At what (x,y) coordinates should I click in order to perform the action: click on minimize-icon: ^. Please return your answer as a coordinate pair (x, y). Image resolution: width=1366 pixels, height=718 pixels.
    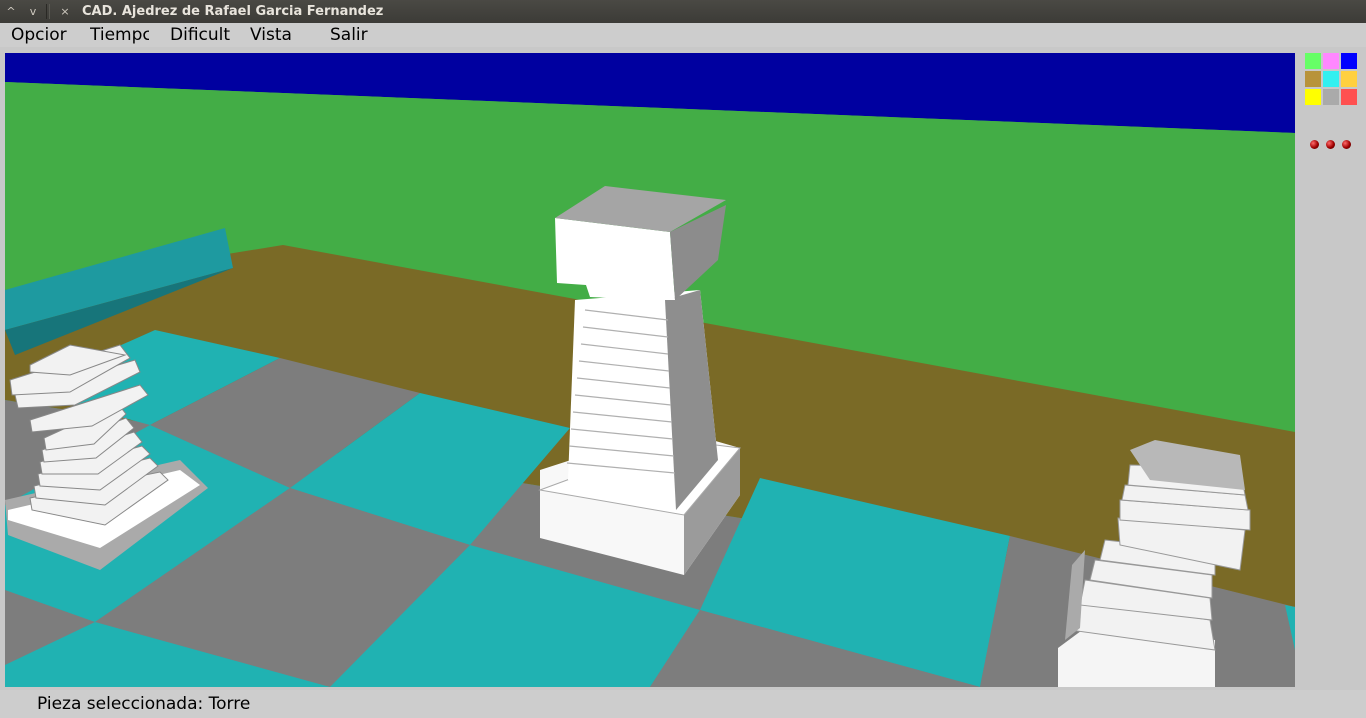
    Looking at the image, I should click on (11, 11).